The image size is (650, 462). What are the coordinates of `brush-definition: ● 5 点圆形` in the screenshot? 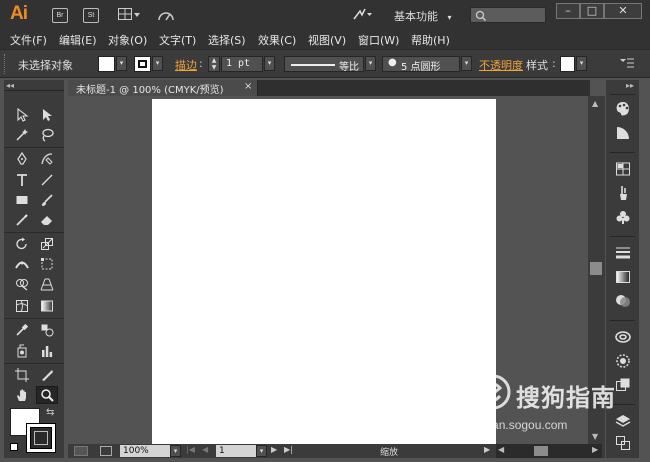 It's located at (421, 64).